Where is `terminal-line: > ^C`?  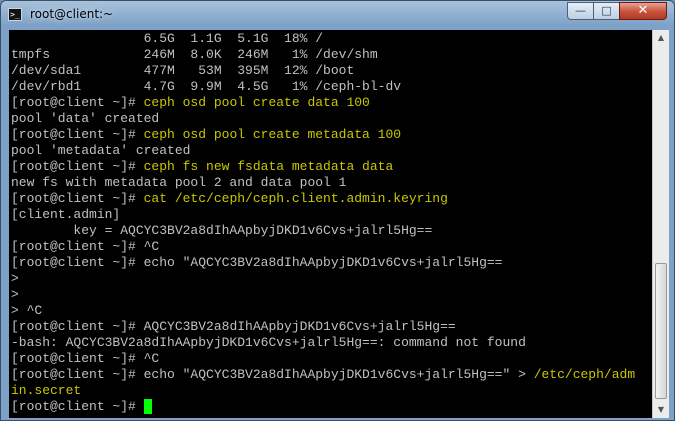 terminal-line: > ^C is located at coordinates (26, 311).